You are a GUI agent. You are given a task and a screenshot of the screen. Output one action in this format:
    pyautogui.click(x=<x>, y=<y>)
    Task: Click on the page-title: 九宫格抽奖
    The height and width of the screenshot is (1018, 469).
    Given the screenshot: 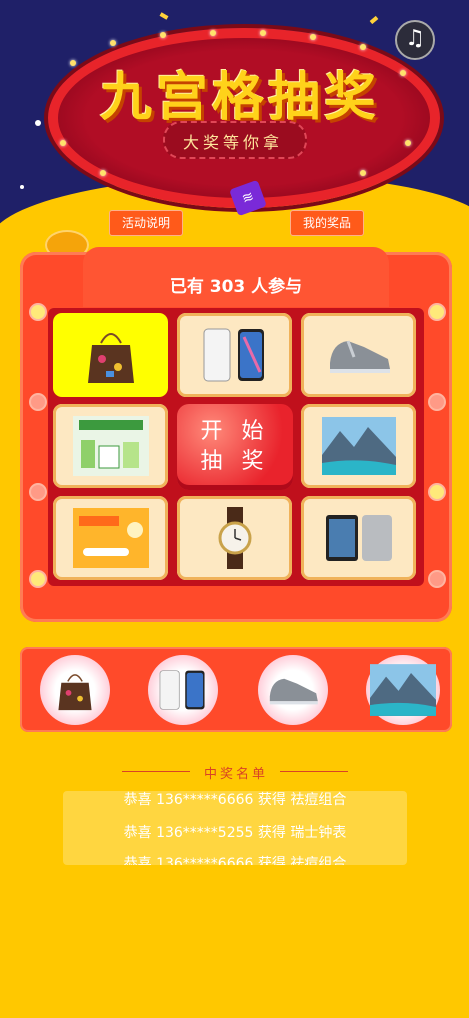 What is the action you would take?
    pyautogui.click(x=239, y=98)
    